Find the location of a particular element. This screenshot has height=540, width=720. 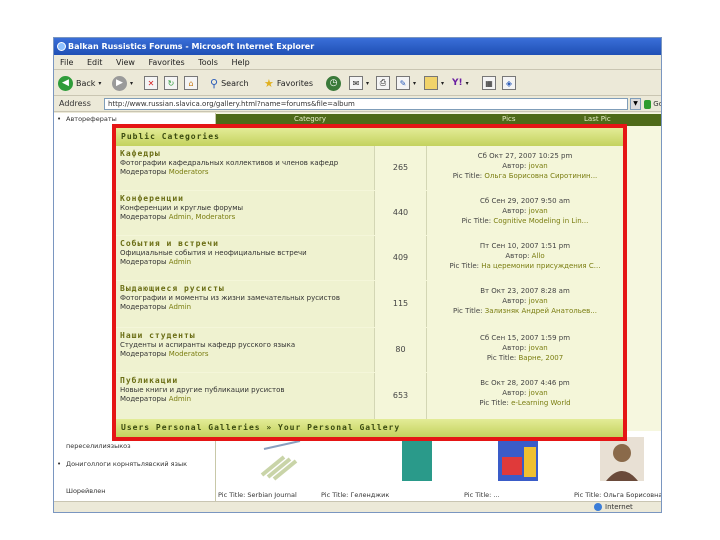

category-title-link: События и встречи is located at coordinates (247, 243).